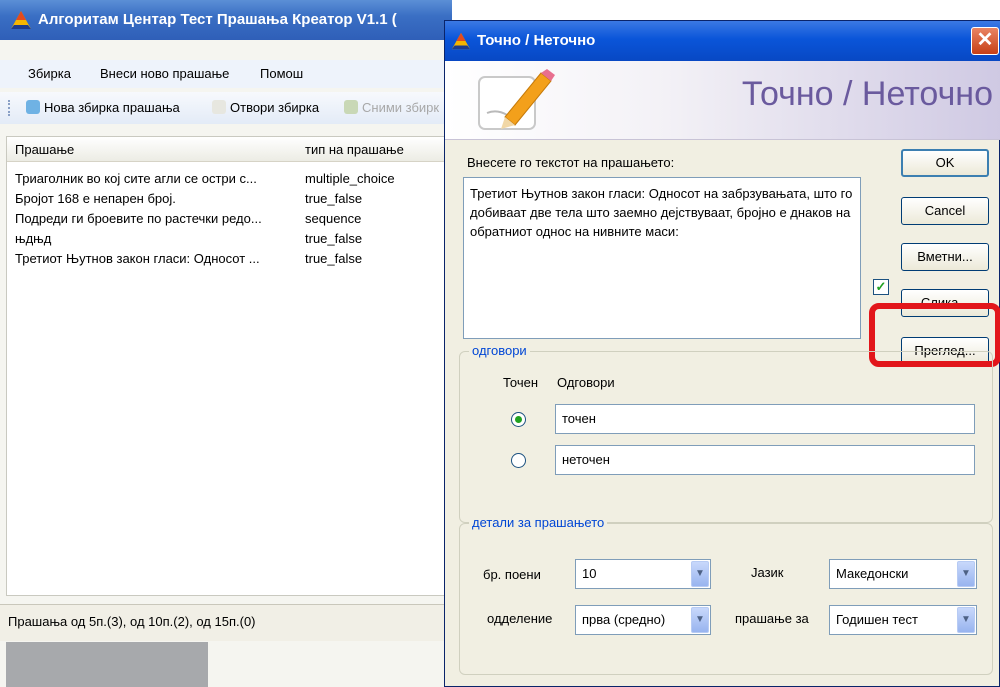 Image resolution: width=1000 pixels, height=687 pixels. I want to click on question-details-group, so click(726, 599).